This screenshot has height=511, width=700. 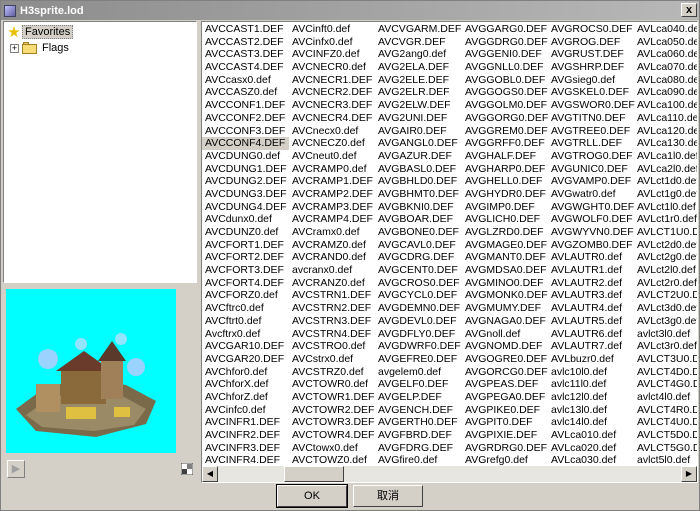 What do you see at coordinates (418, 143) in the screenshot?
I see `file-list-item: AVGANGL0.DEF` at bounding box center [418, 143].